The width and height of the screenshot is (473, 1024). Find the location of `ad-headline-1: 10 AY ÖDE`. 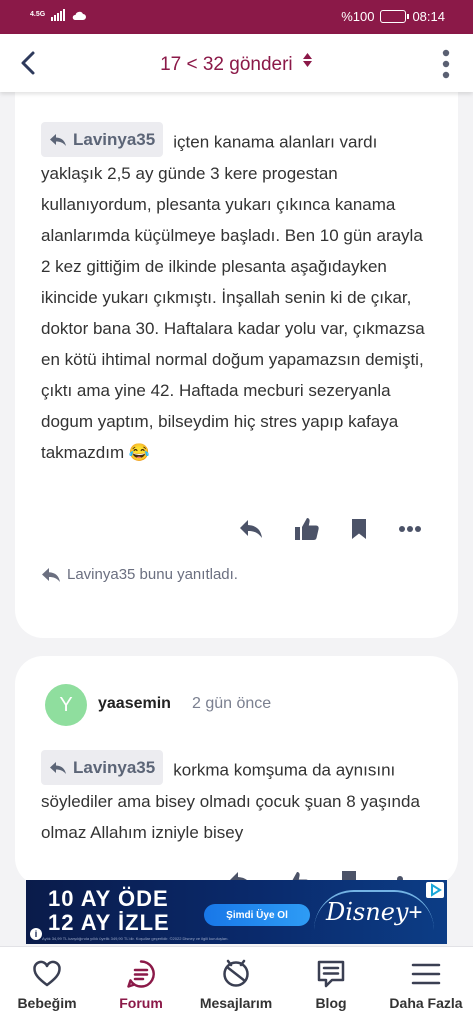

ad-headline-1: 10 AY ÖDE is located at coordinates (108, 898).